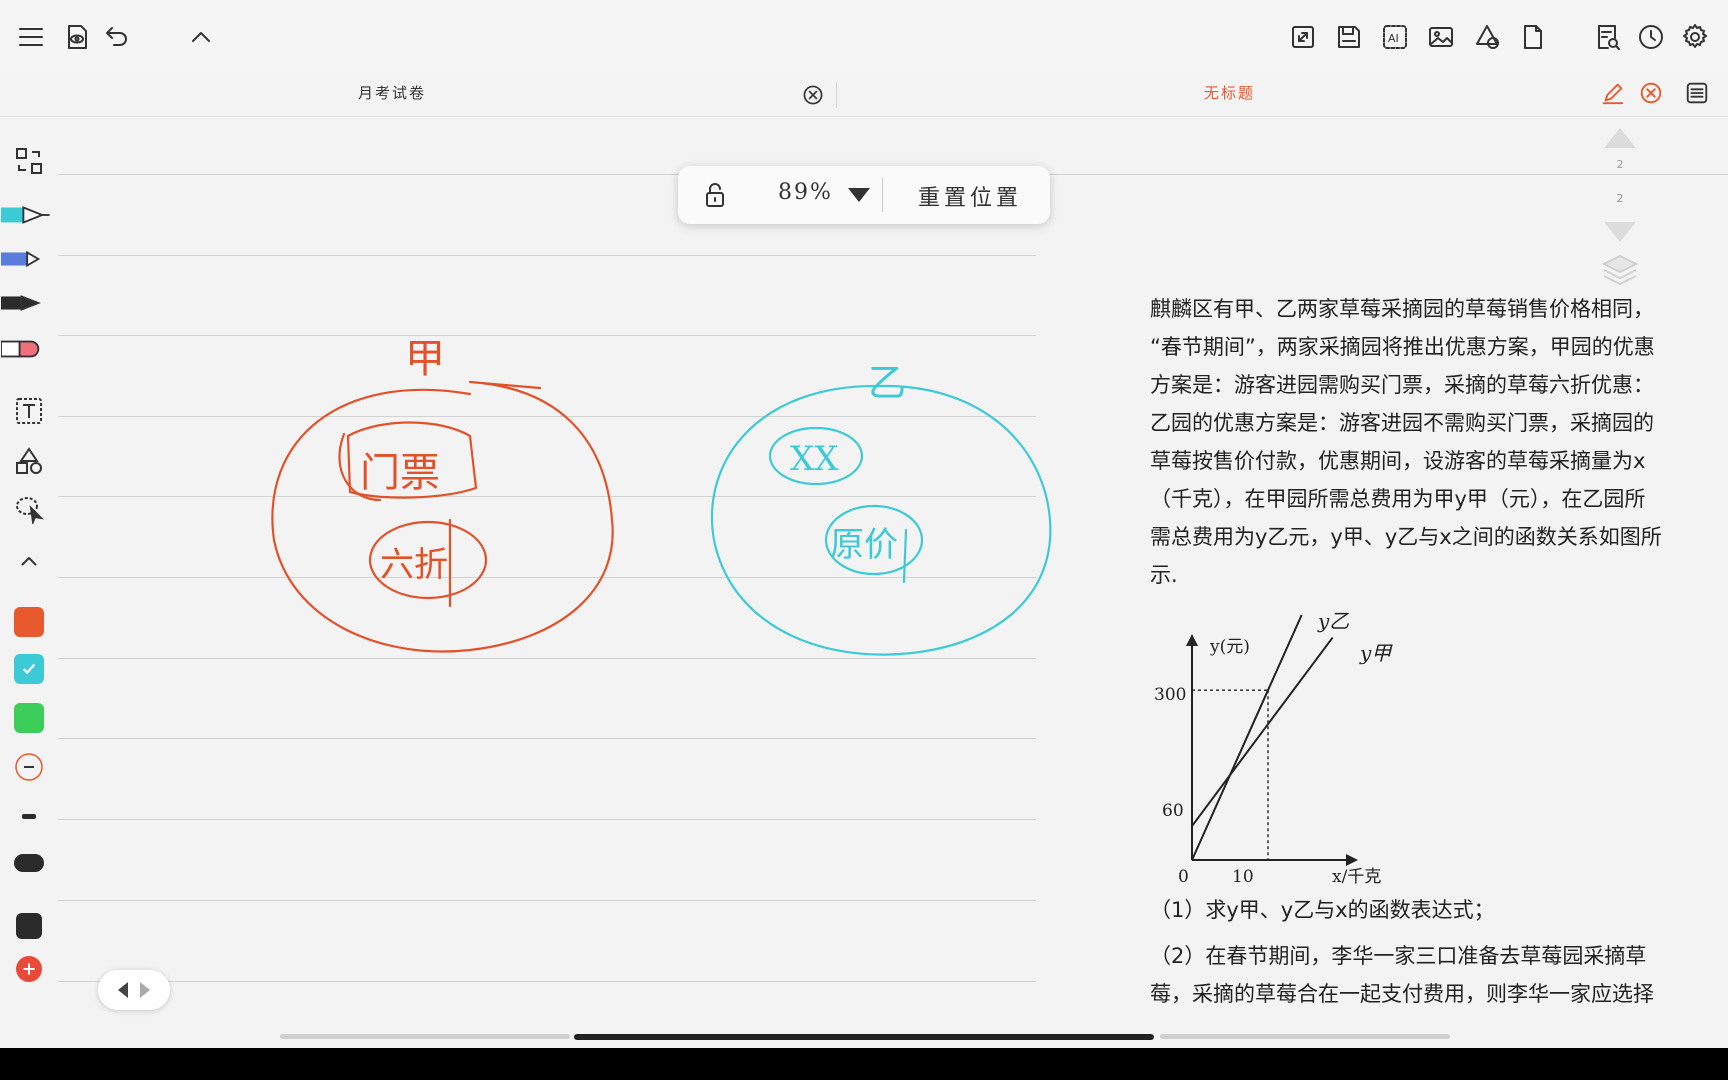 The height and width of the screenshot is (1080, 1728). I want to click on problem-line: 示., so click(1164, 575).